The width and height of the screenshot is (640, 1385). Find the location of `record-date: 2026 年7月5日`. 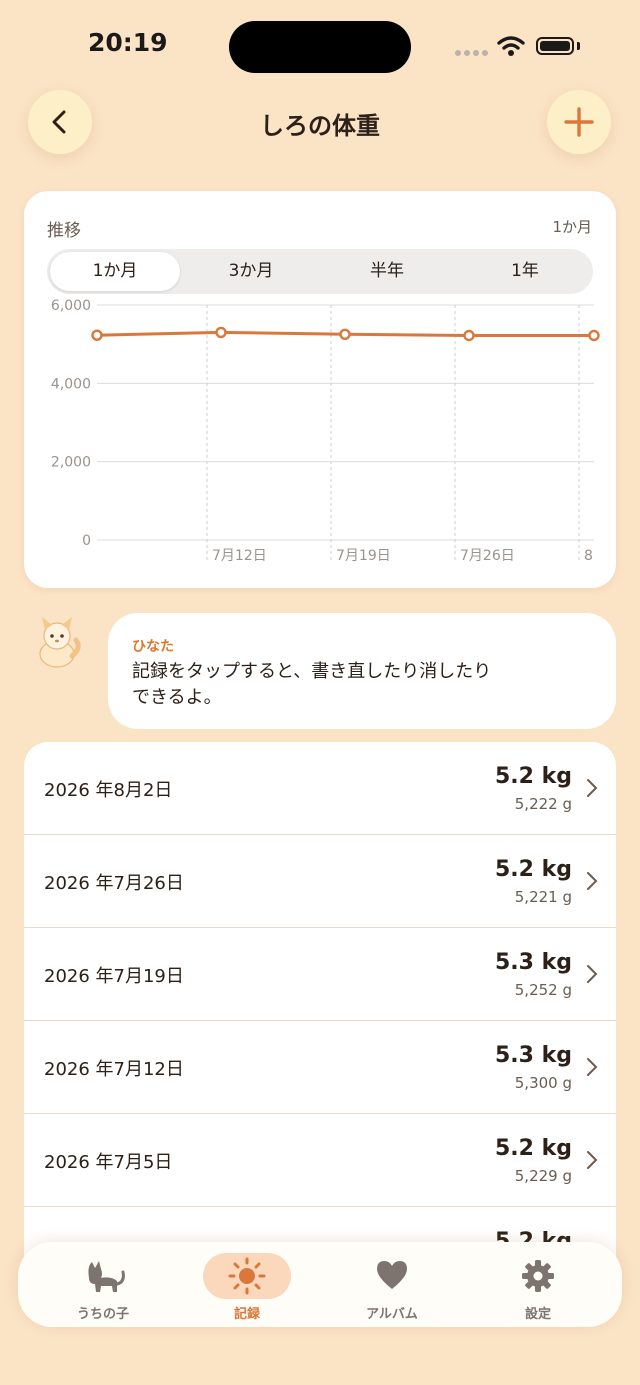

record-date: 2026 年7月5日 is located at coordinates (108, 1162).